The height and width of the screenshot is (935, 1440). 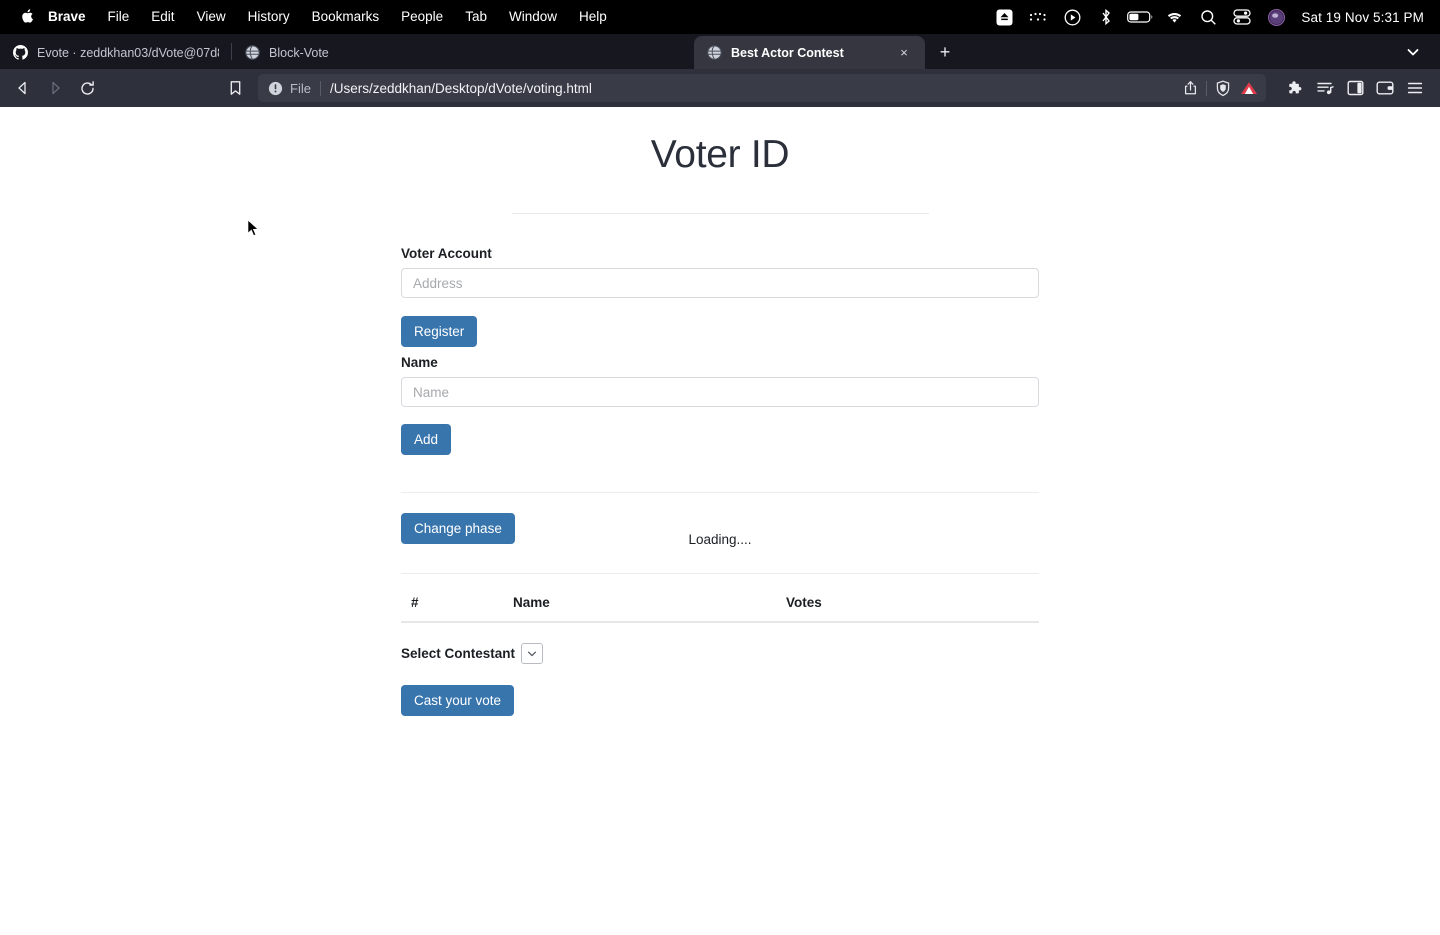 What do you see at coordinates (446, 253) in the screenshot?
I see `voter-account-label: Voter Account` at bounding box center [446, 253].